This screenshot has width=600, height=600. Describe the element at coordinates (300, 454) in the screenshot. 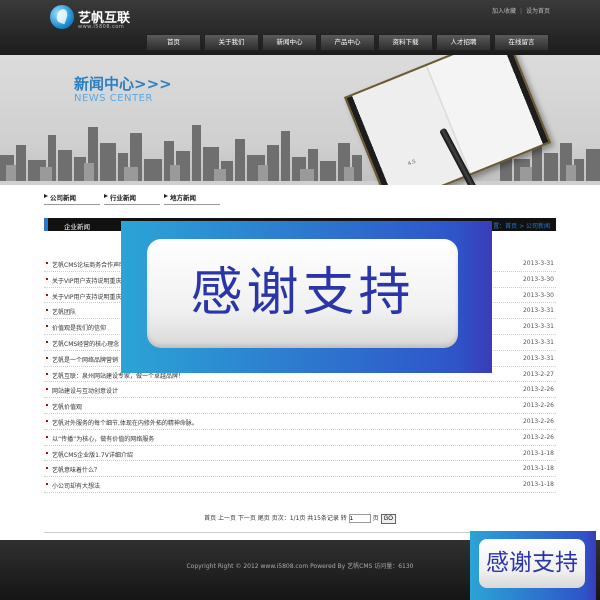

I see `news-row: 艺帆CMS企业版1.7V详细介绍 2013-1-18` at that location.